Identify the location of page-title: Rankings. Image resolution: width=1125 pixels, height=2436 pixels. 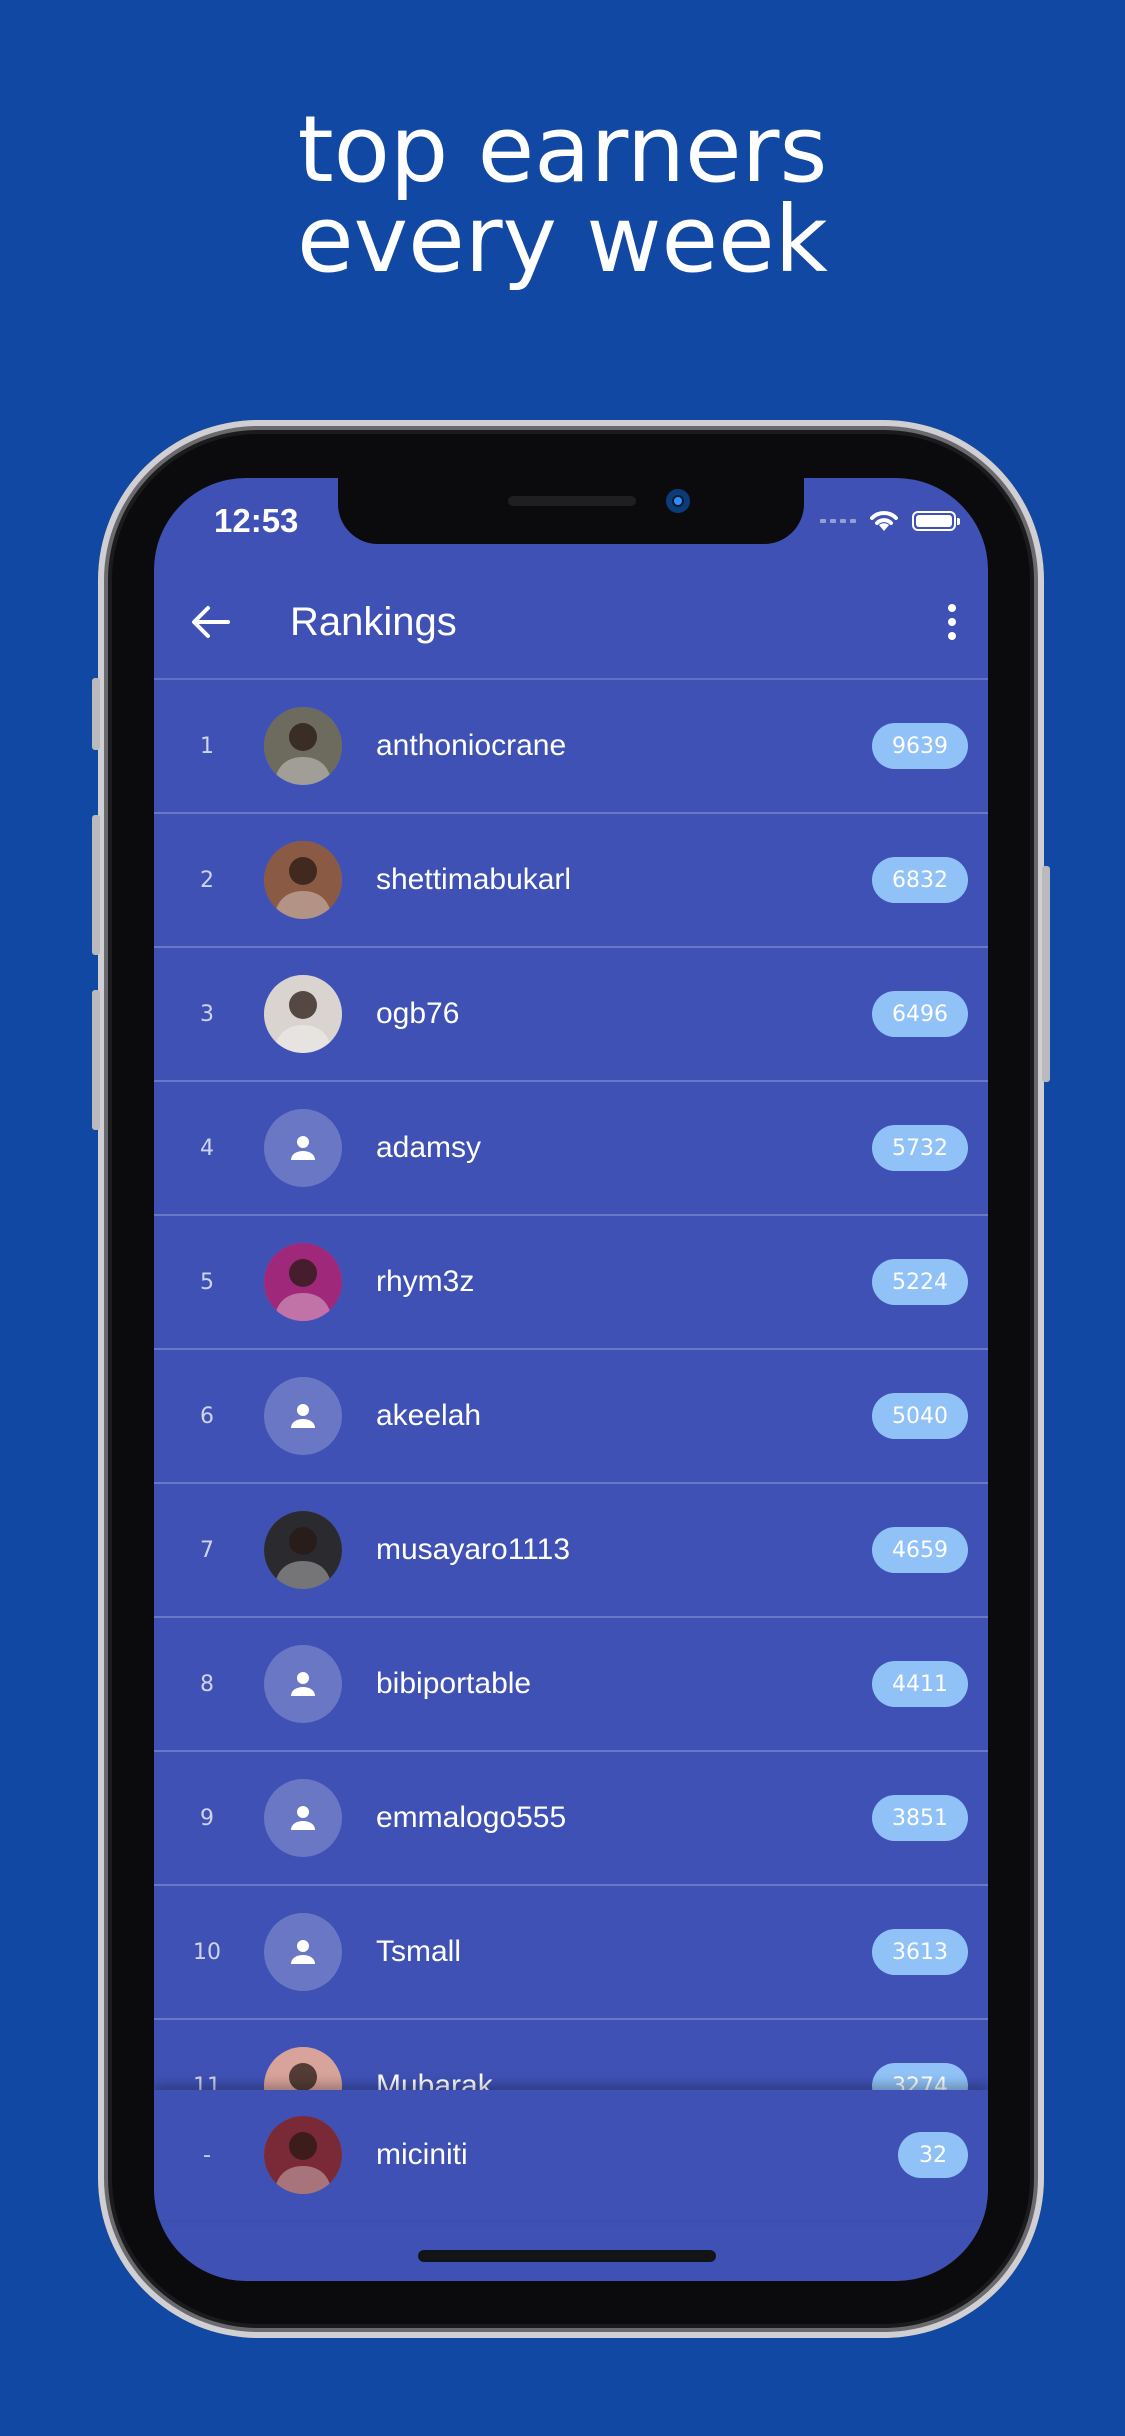
(373, 622).